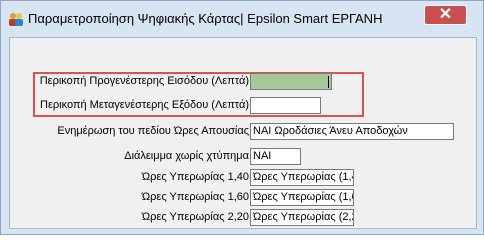 Image resolution: width=484 pixels, height=240 pixels. What do you see at coordinates (352, 131) in the screenshot?
I see `absence-hours-select: ΝΑΙ Ωροδάσιες Άνευ Αποδοχών` at bounding box center [352, 131].